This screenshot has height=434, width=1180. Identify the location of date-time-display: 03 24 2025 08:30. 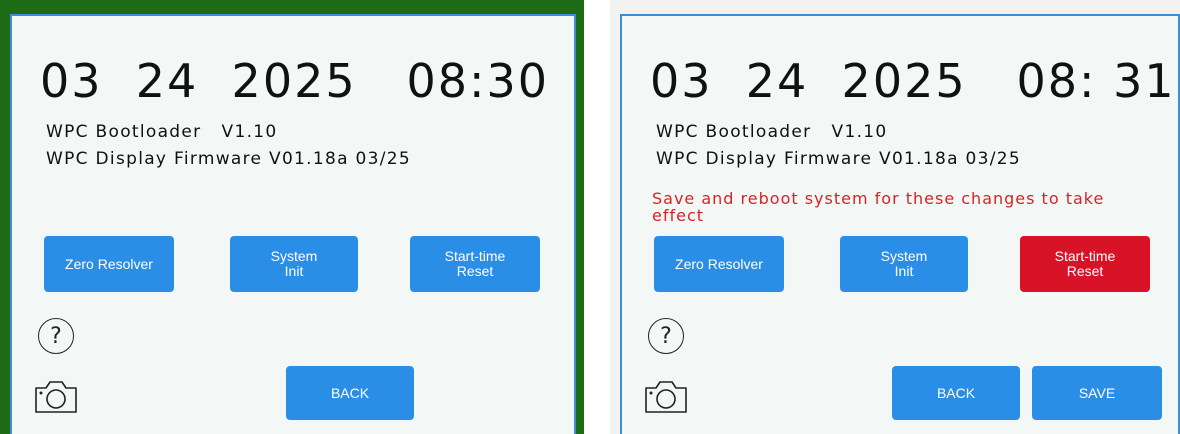
(295, 81).